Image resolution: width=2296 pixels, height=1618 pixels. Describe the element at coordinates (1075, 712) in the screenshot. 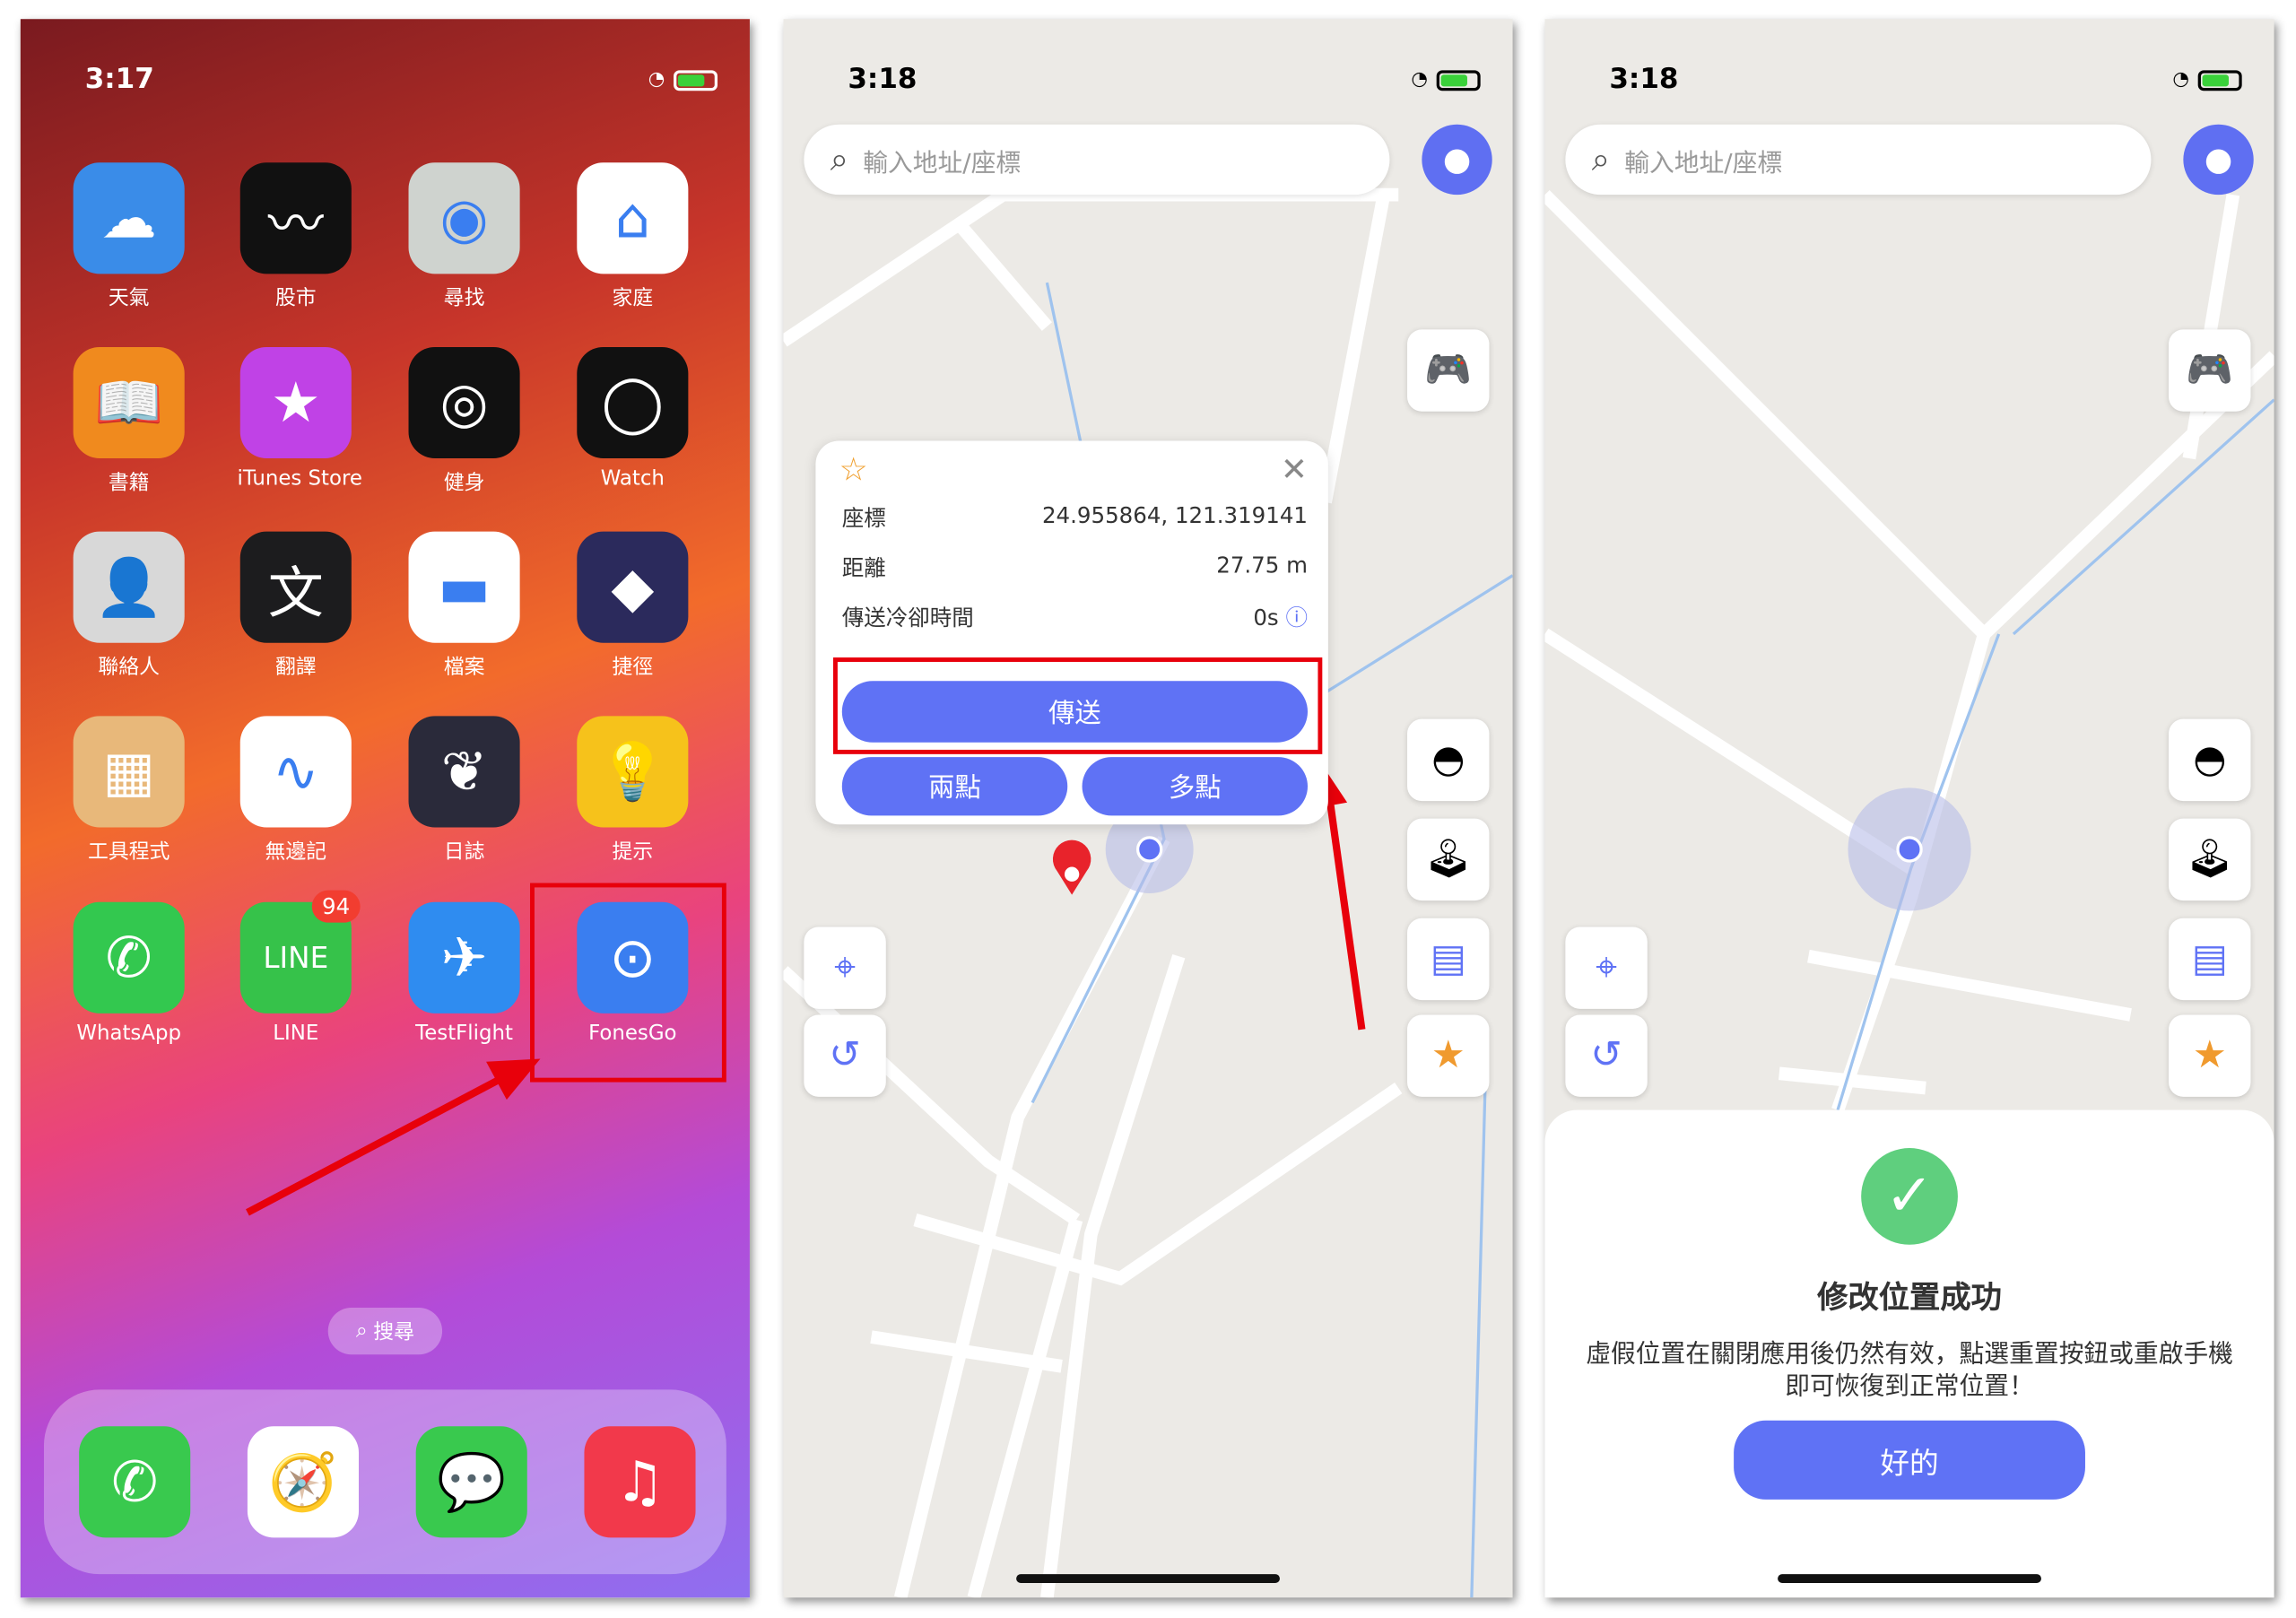

I see `teleport-button: 傳送` at that location.